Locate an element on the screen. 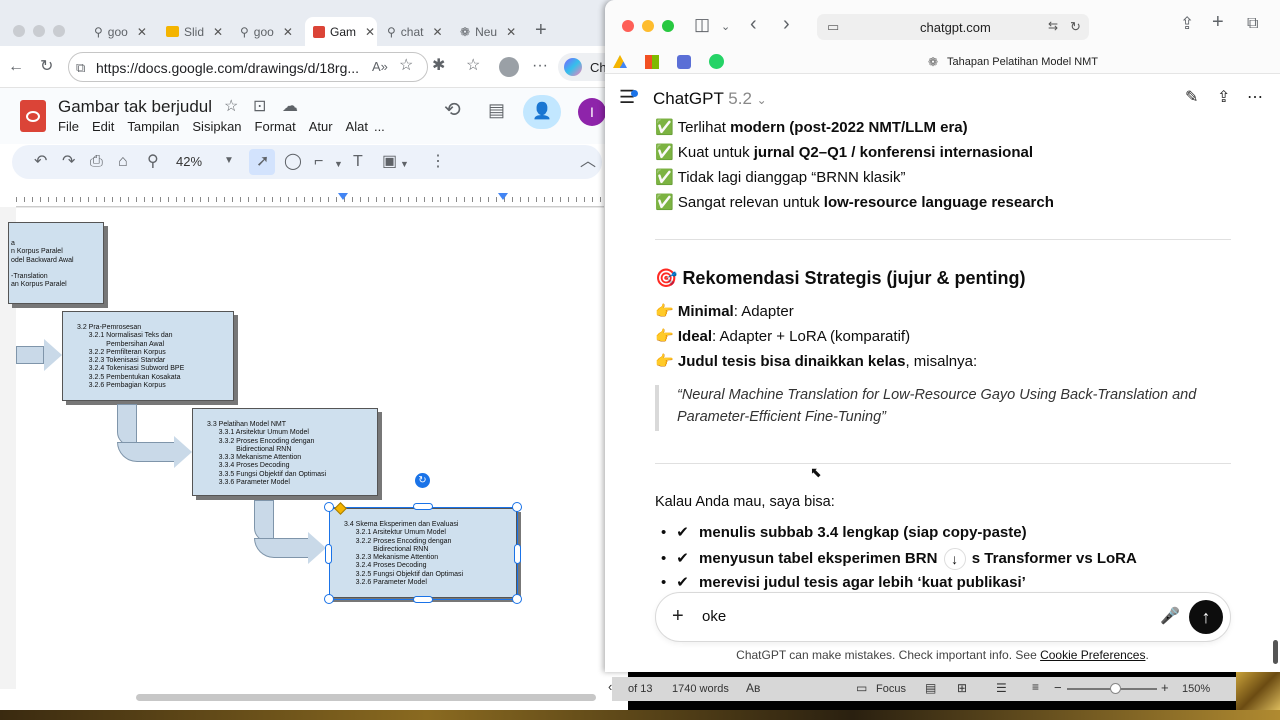 This screenshot has width=1280, height=720. text-box-icon: T is located at coordinates (358, 162).